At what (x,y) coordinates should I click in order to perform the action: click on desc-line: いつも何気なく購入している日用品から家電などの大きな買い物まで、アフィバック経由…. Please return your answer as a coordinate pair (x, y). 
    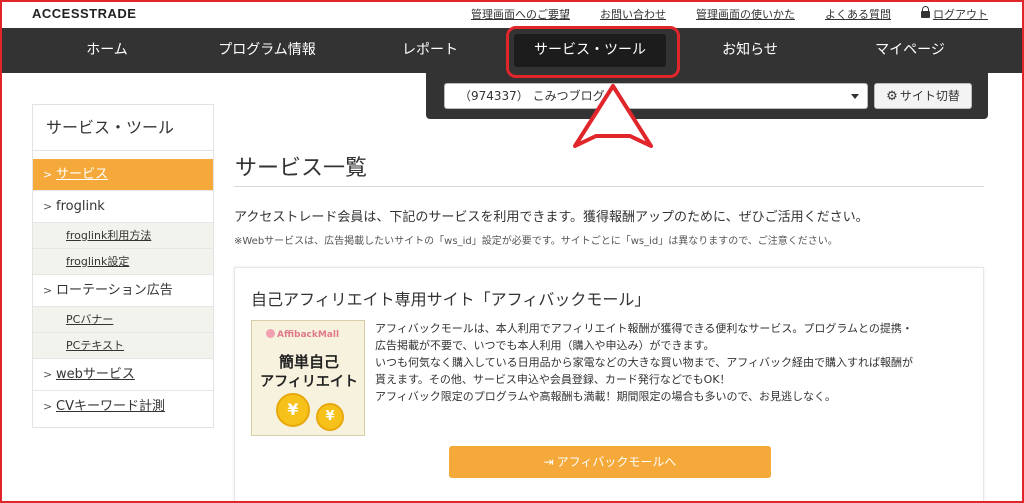
    Looking at the image, I should click on (644, 362).